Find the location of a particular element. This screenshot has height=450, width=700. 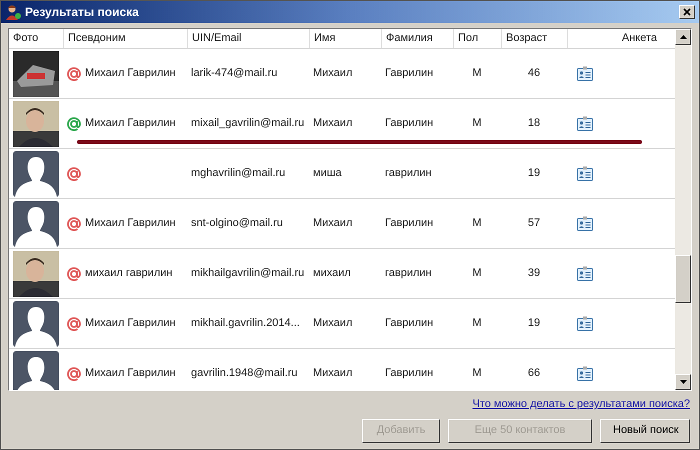

email-cell: snt-olgino@mail.ru is located at coordinates (237, 223).